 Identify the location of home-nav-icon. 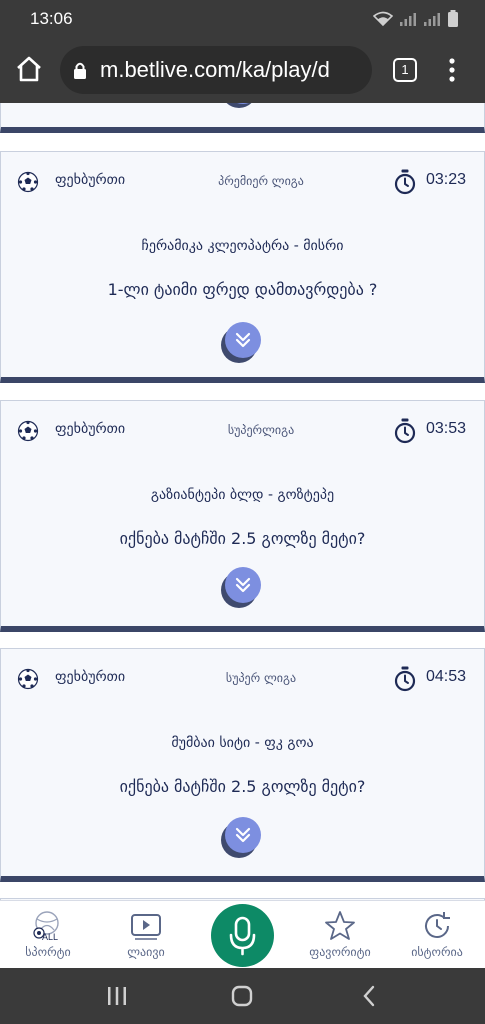
(242, 996).